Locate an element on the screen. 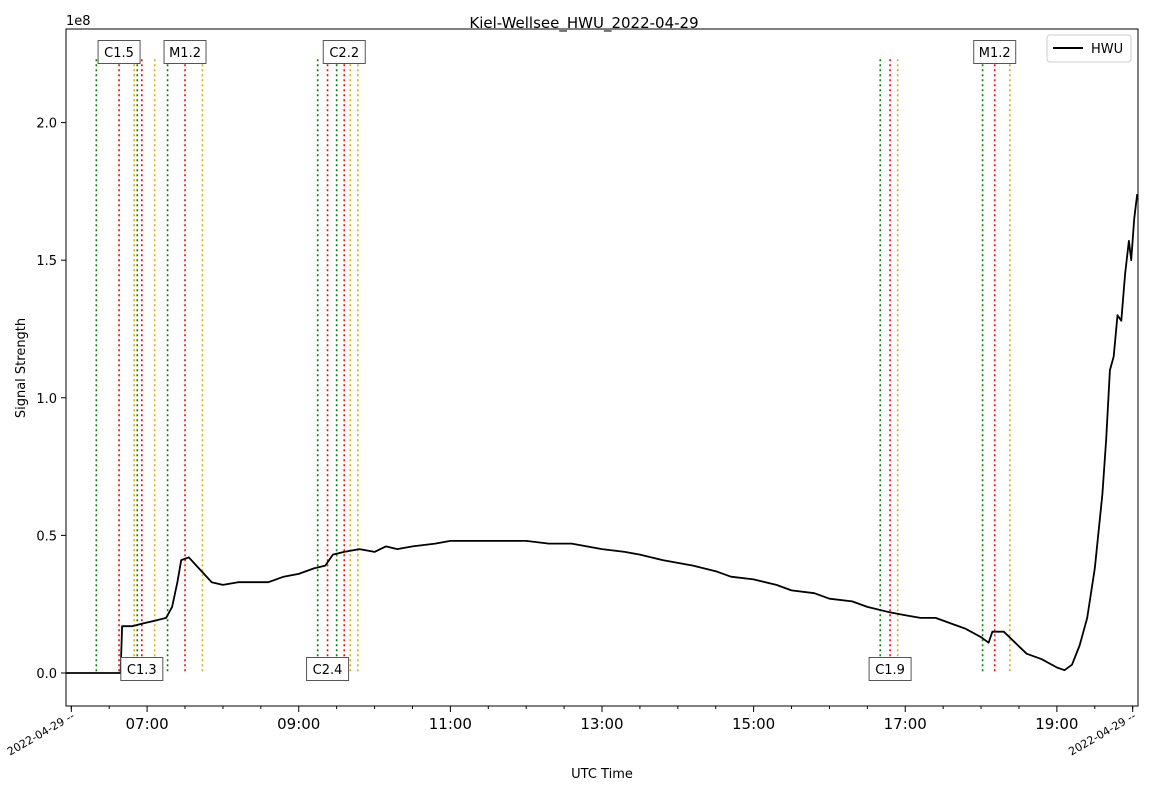 This screenshot has height=792, width=1169. y-tick-label-3: 1.5 is located at coordinates (46, 261).